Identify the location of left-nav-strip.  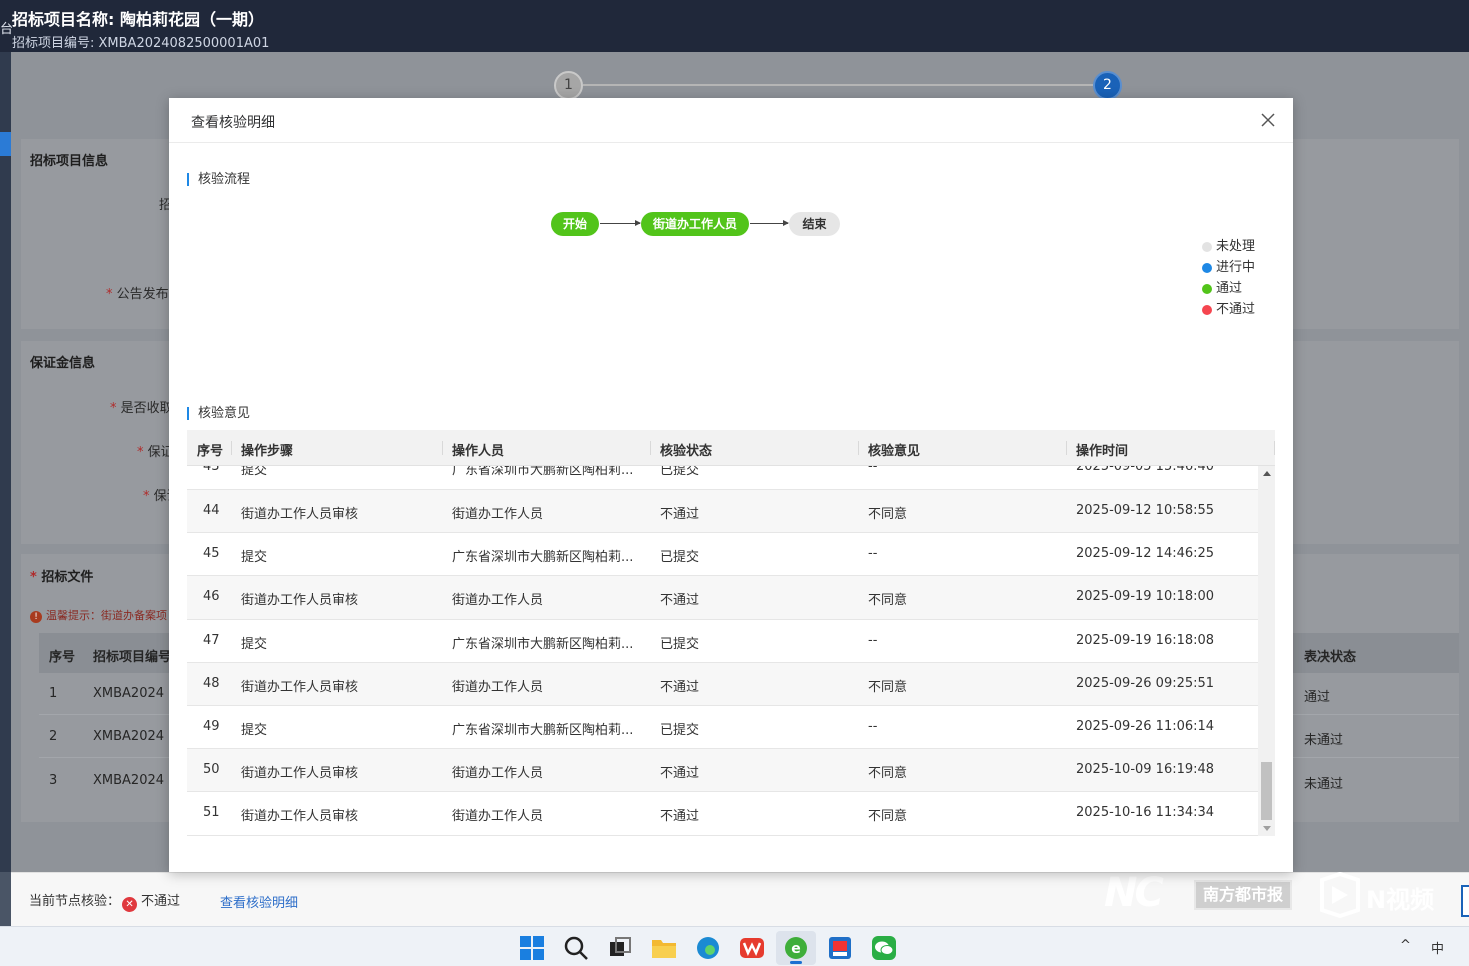
(5, 462).